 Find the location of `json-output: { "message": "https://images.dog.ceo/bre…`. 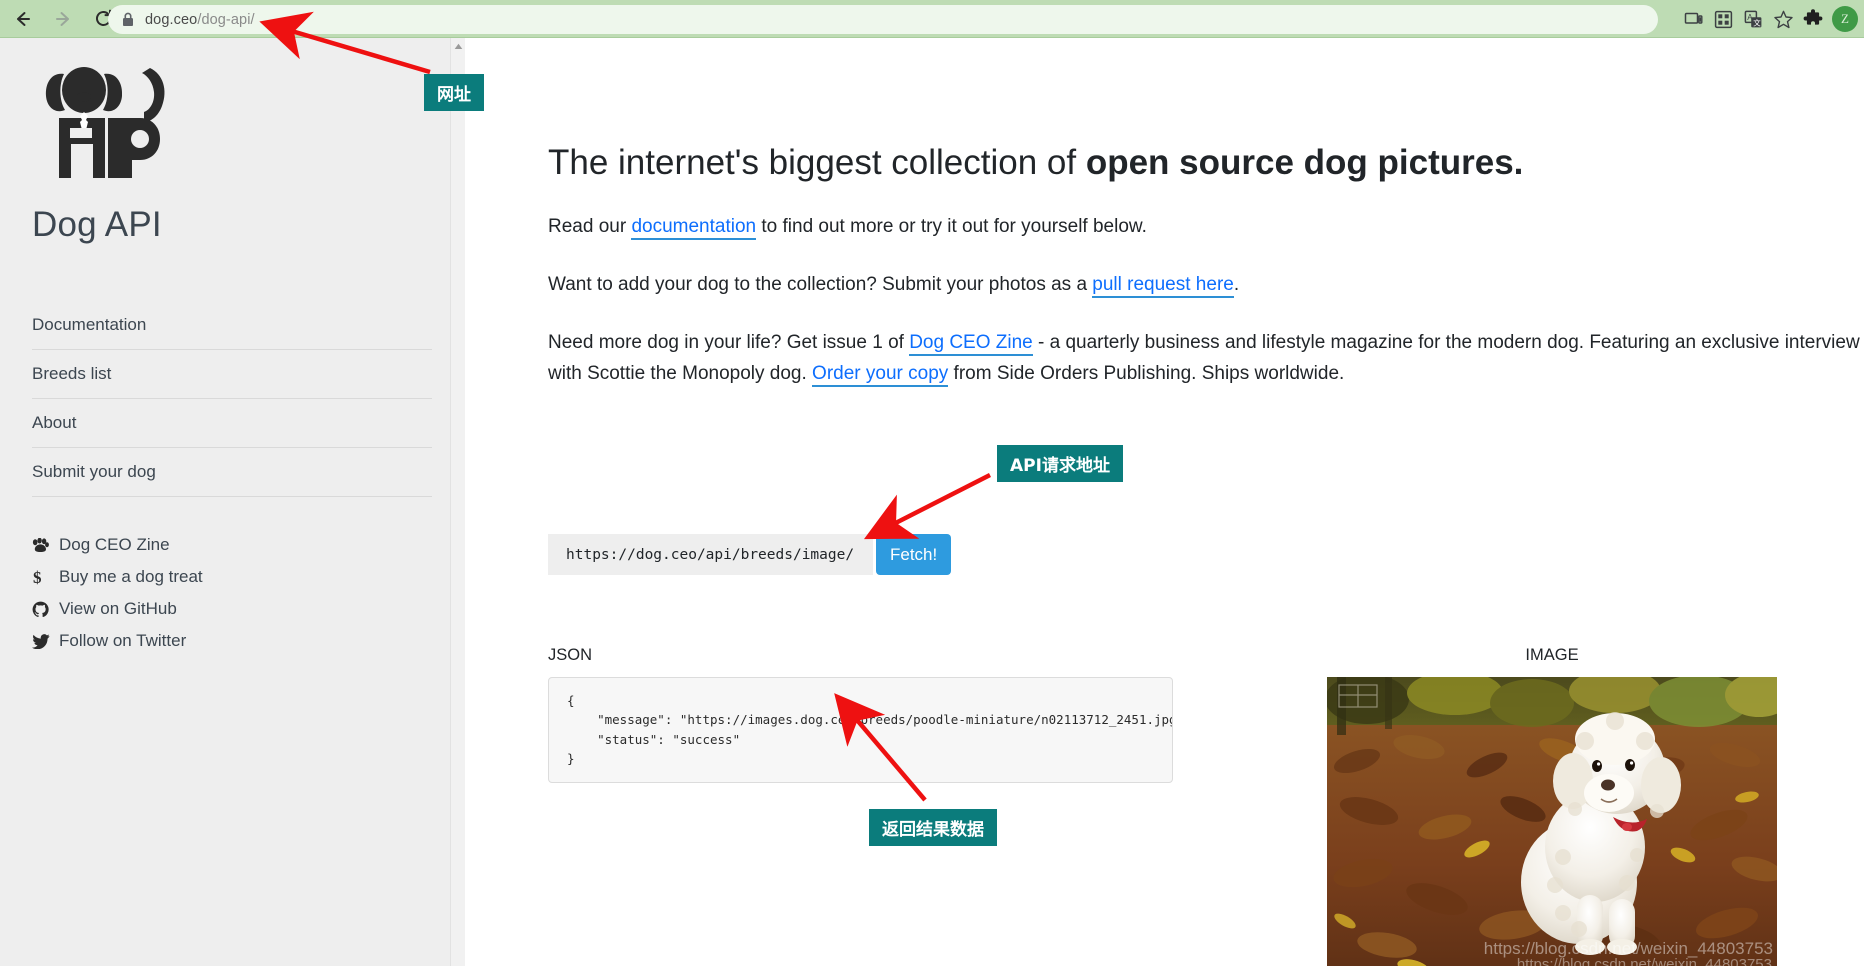

json-output: { "message": "https://images.dog.ceo/bre… is located at coordinates (860, 730).